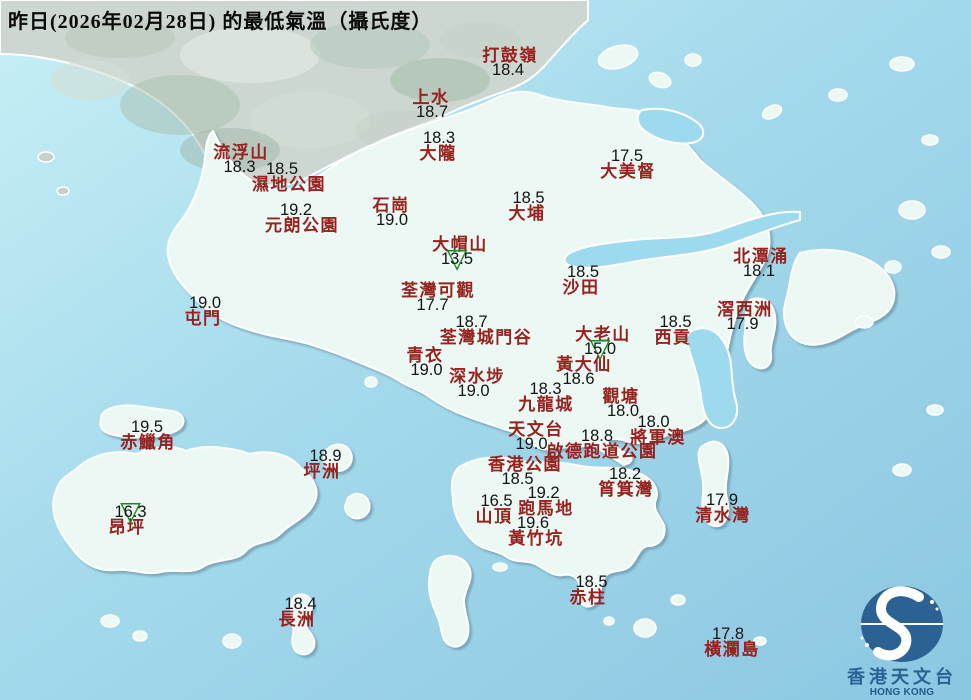 The width and height of the screenshot is (971, 700). What do you see at coordinates (901, 693) in the screenshot?
I see `hko-logo-english: HONG KONG OBSERVATORY` at bounding box center [901, 693].